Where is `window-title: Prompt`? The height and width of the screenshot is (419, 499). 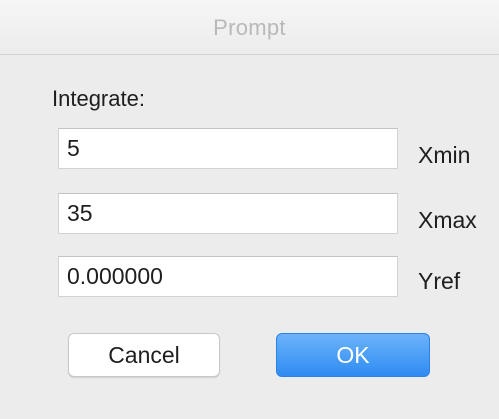 window-title: Prompt is located at coordinates (249, 27).